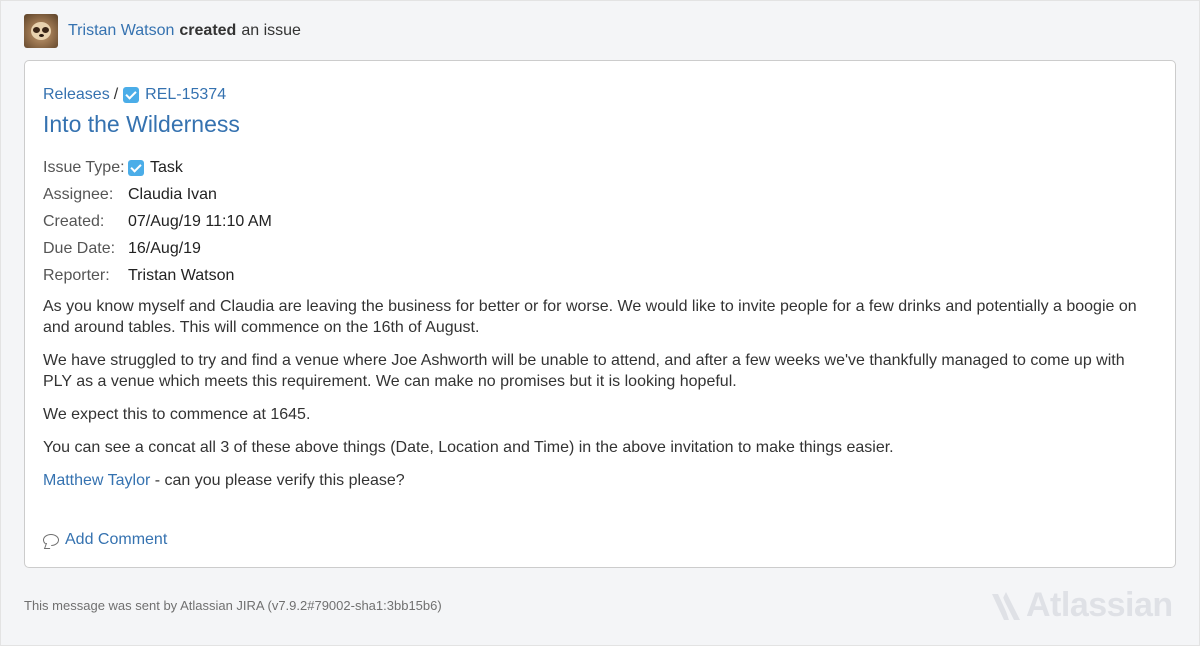  Describe the element at coordinates (185, 95) in the screenshot. I see `issue-key-link: REL-15374` at that location.